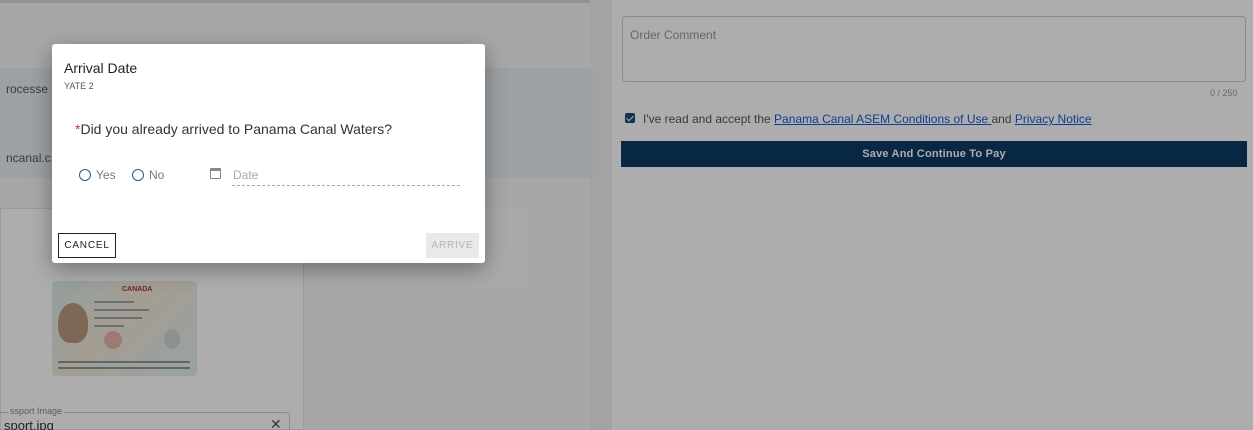 Image resolution: width=1253 pixels, height=430 pixels. I want to click on date-input-placeholder: Date, so click(245, 175).